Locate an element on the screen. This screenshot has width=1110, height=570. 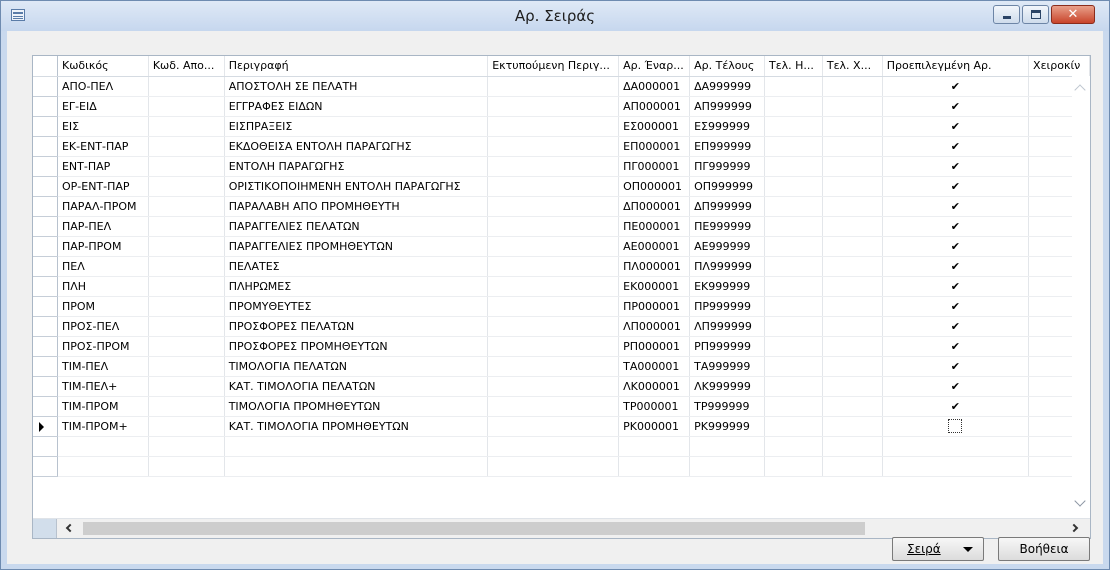
table-row: ΠΡΟΜ ΠΡΟΜΥΘΕΥΤΕΣ ΠΡ000001 ΠΡ999999 ✔ is located at coordinates (561, 306).